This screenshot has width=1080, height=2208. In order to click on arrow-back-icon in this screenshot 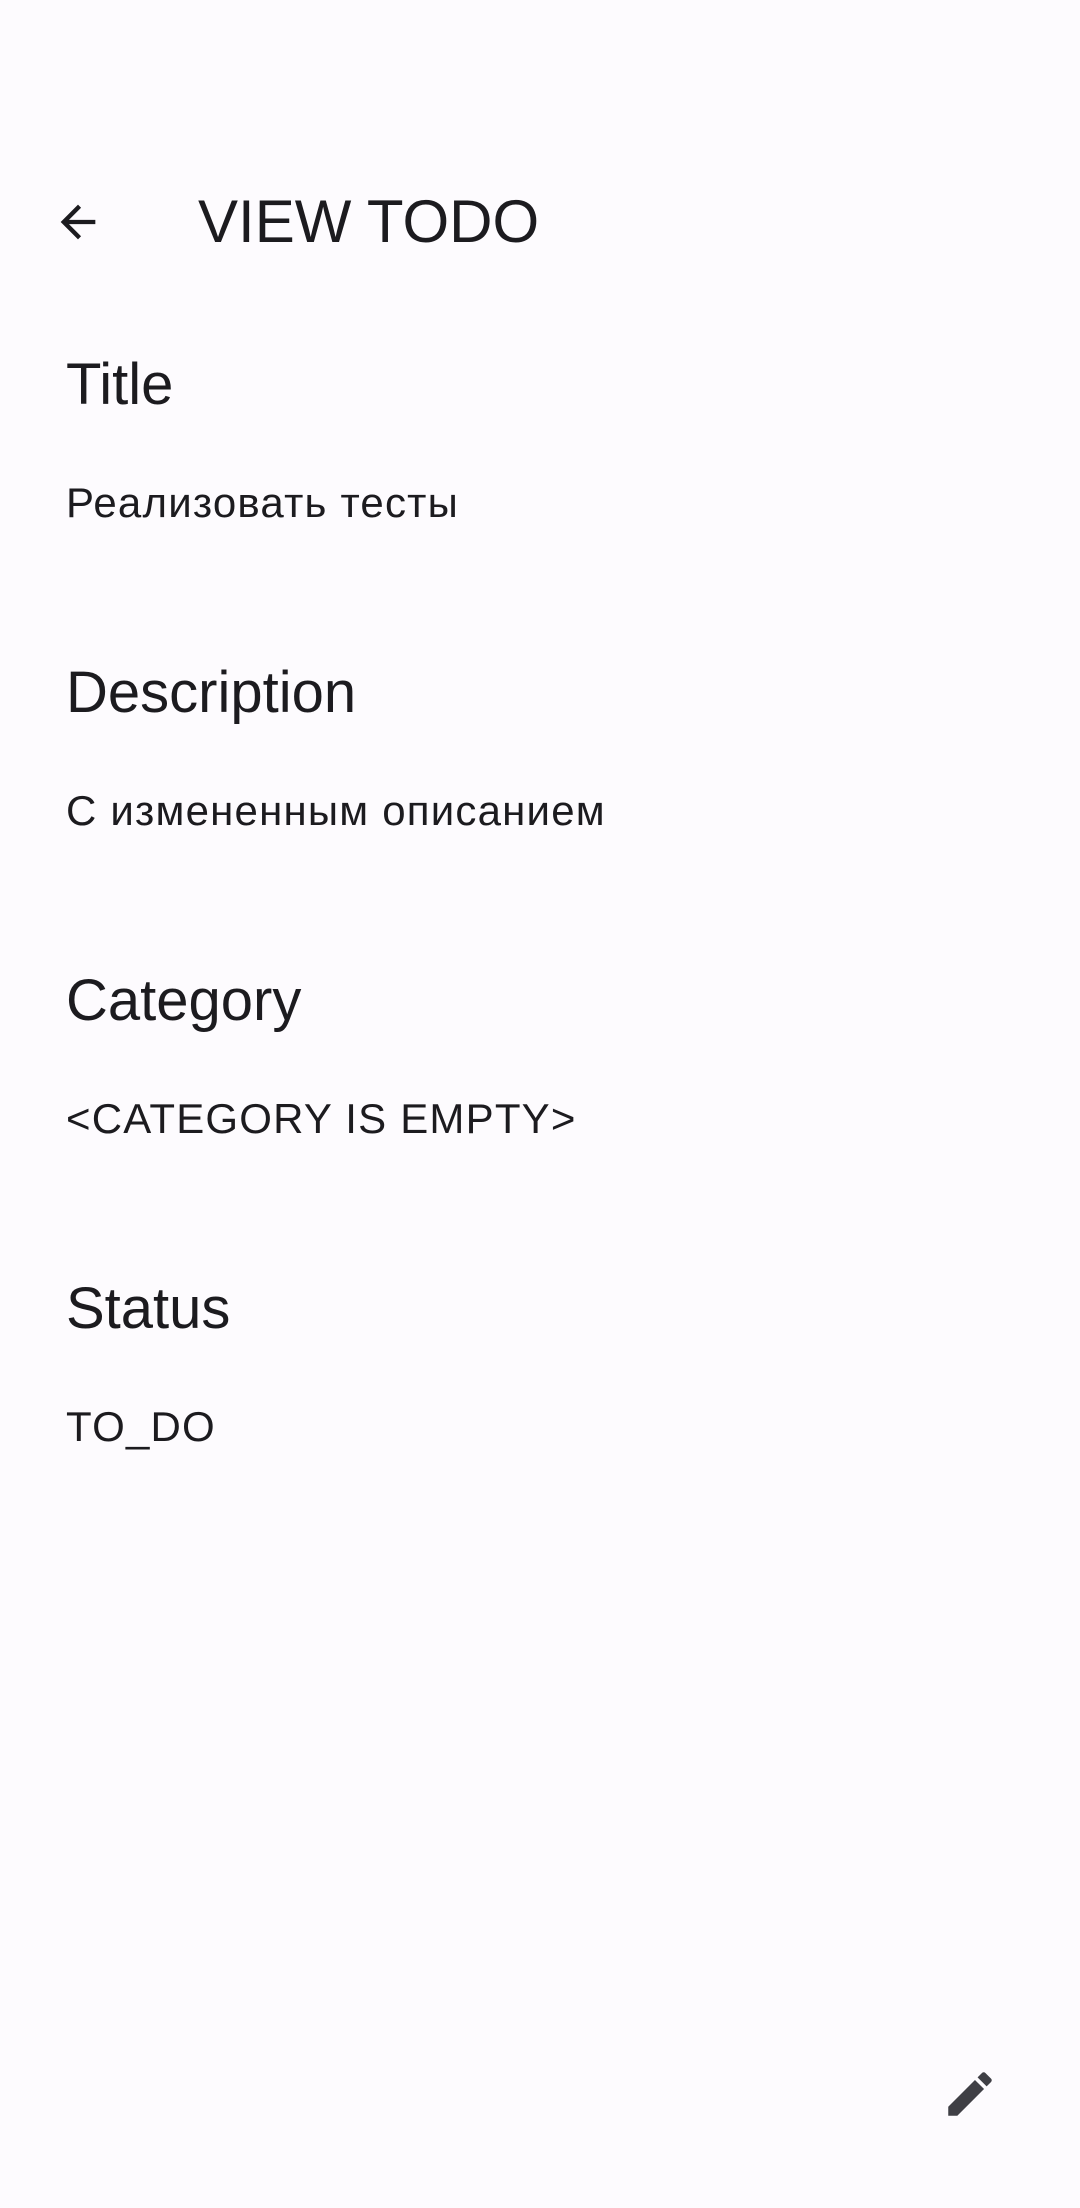, I will do `click(78, 222)`.